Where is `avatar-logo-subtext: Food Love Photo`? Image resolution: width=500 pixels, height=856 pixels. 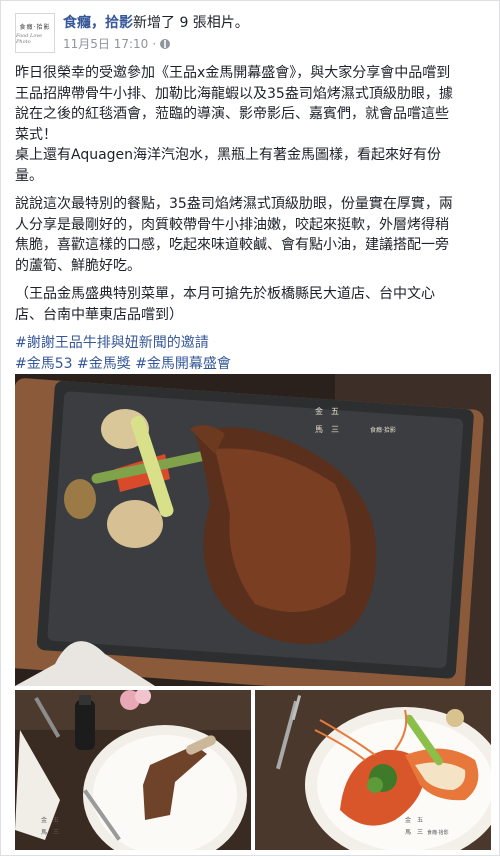
avatar-logo-subtext: Food Love Photo is located at coordinates (29, 38).